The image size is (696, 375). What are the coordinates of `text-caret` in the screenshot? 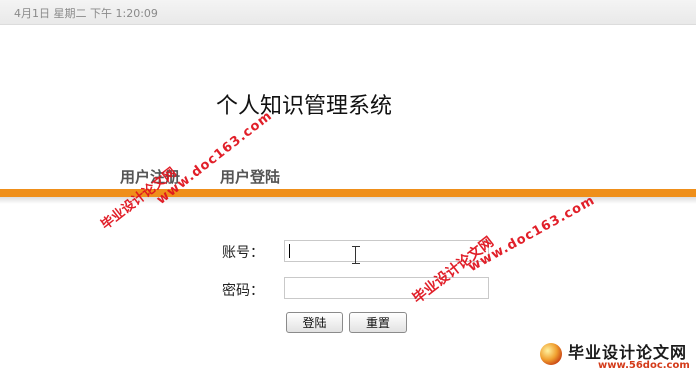 It's located at (289, 251).